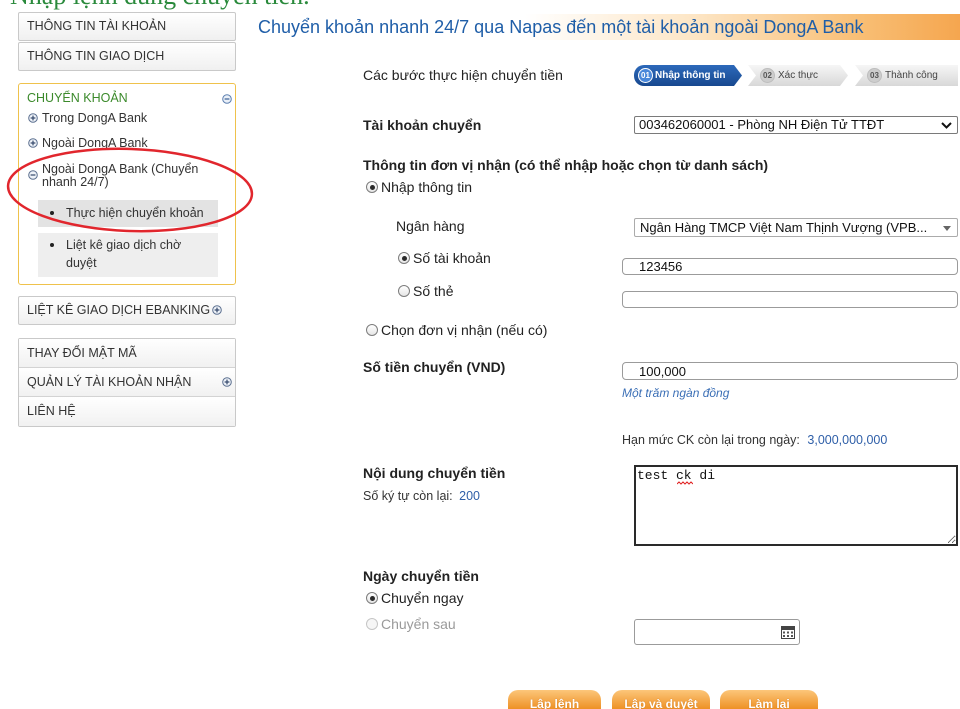 Image resolution: width=960 pixels, height=709 pixels. I want to click on date-label: Ngày chuyển tiền, so click(421, 576).